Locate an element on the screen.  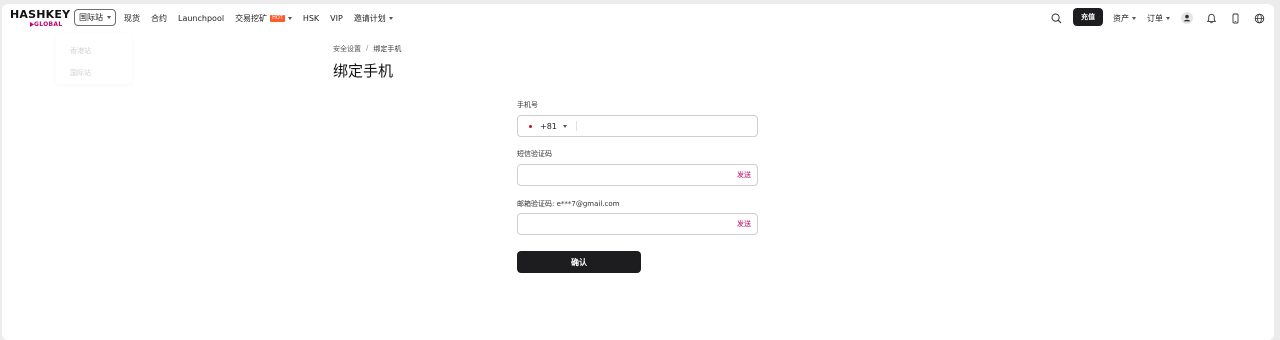
search-icon is located at coordinates (1056, 18).